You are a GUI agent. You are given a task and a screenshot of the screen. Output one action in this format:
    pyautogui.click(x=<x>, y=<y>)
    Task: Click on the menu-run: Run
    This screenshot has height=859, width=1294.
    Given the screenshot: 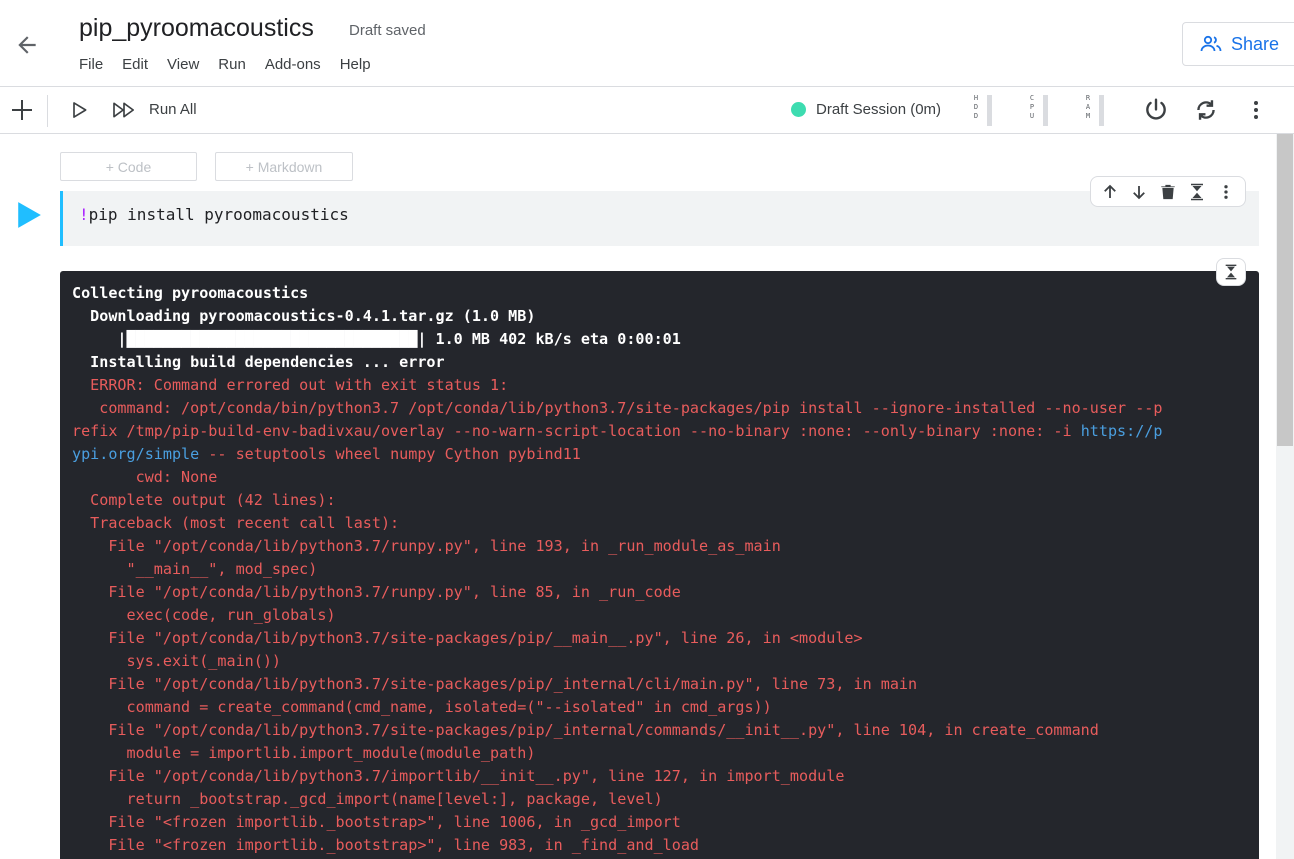 What is the action you would take?
    pyautogui.click(x=232, y=64)
    